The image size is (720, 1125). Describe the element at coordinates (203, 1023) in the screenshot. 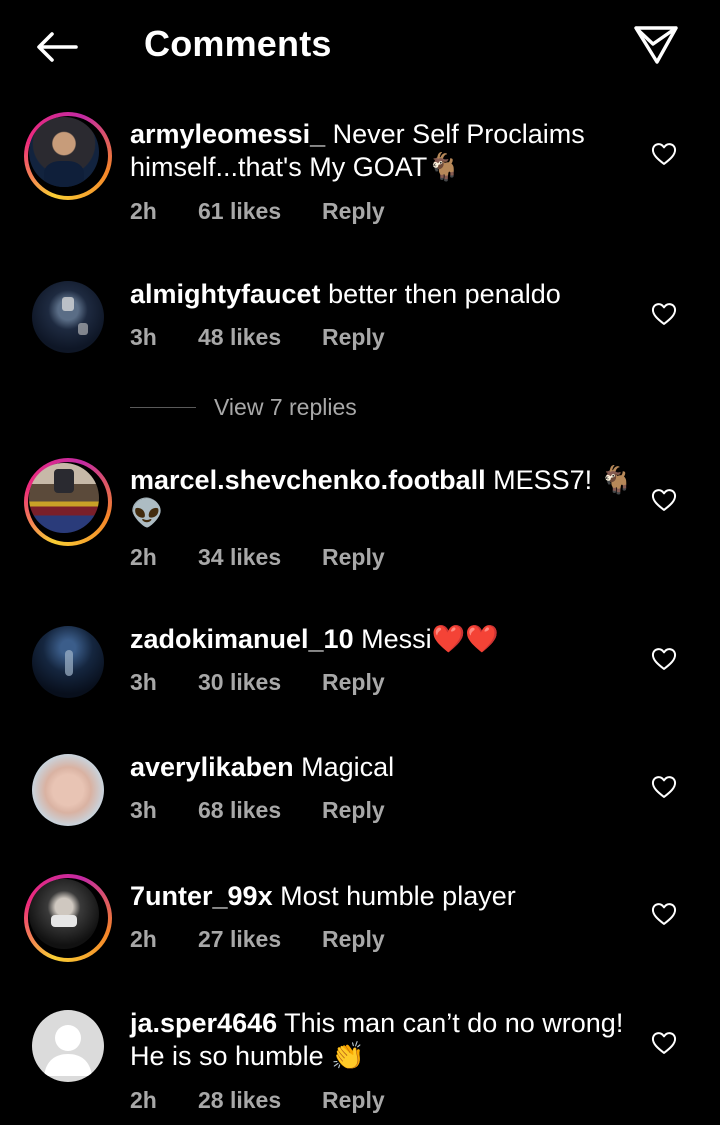

I see `comment-username: ja.sper4646` at that location.